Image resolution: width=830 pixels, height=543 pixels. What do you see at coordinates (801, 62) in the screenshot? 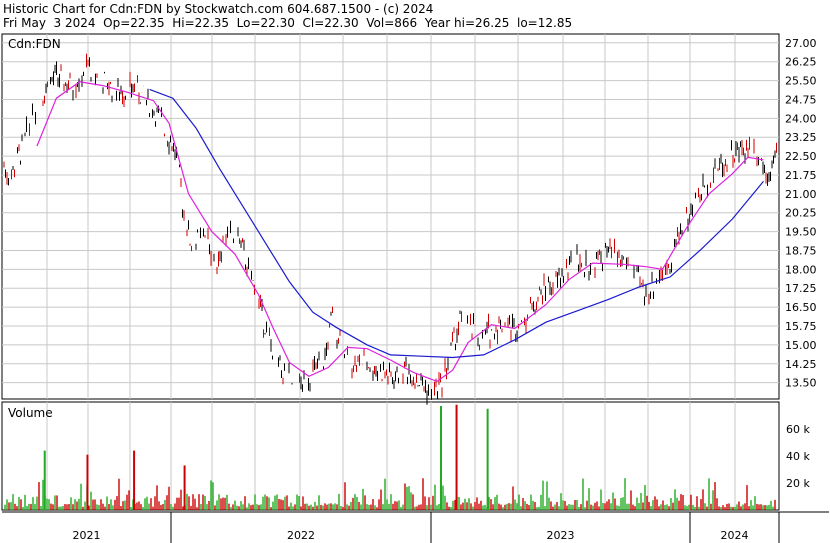
I see `price-tick-label: 26.25` at bounding box center [801, 62].